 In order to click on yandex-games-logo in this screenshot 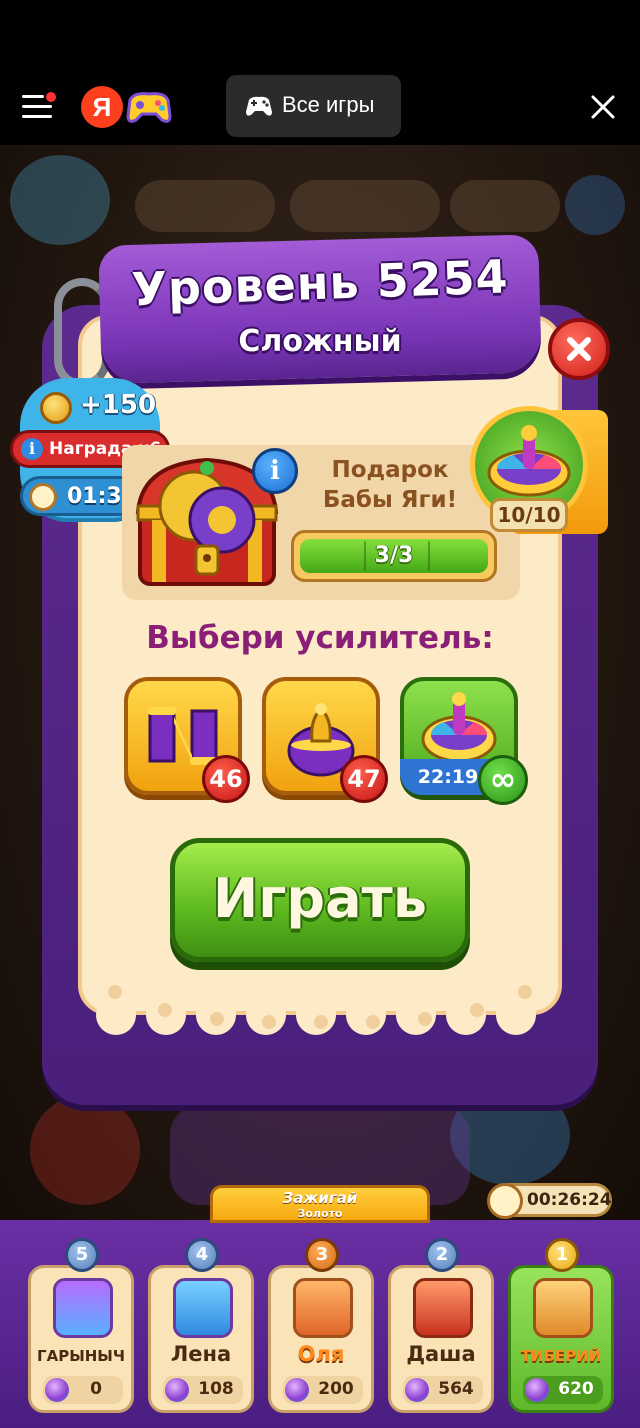, I will do `click(149, 107)`.